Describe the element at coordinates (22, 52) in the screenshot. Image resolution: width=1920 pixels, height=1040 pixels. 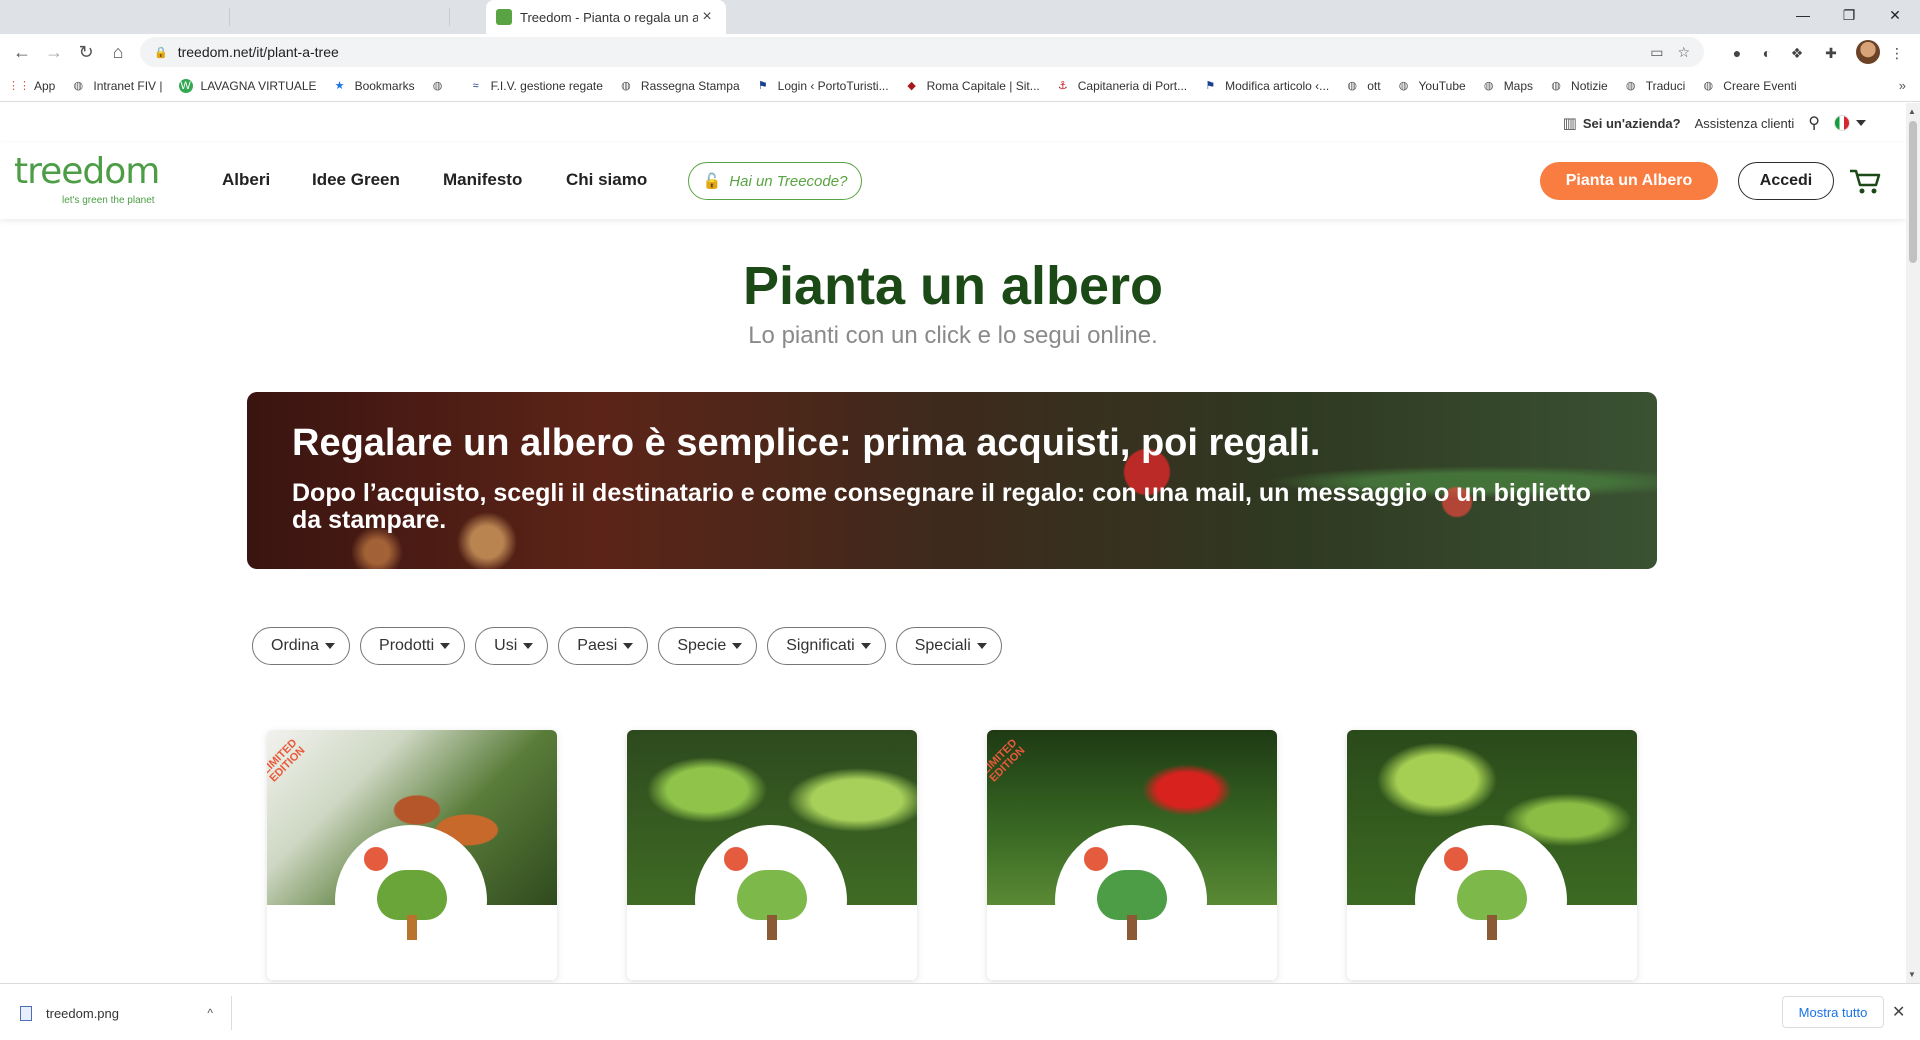
I see `back-button: ←` at that location.